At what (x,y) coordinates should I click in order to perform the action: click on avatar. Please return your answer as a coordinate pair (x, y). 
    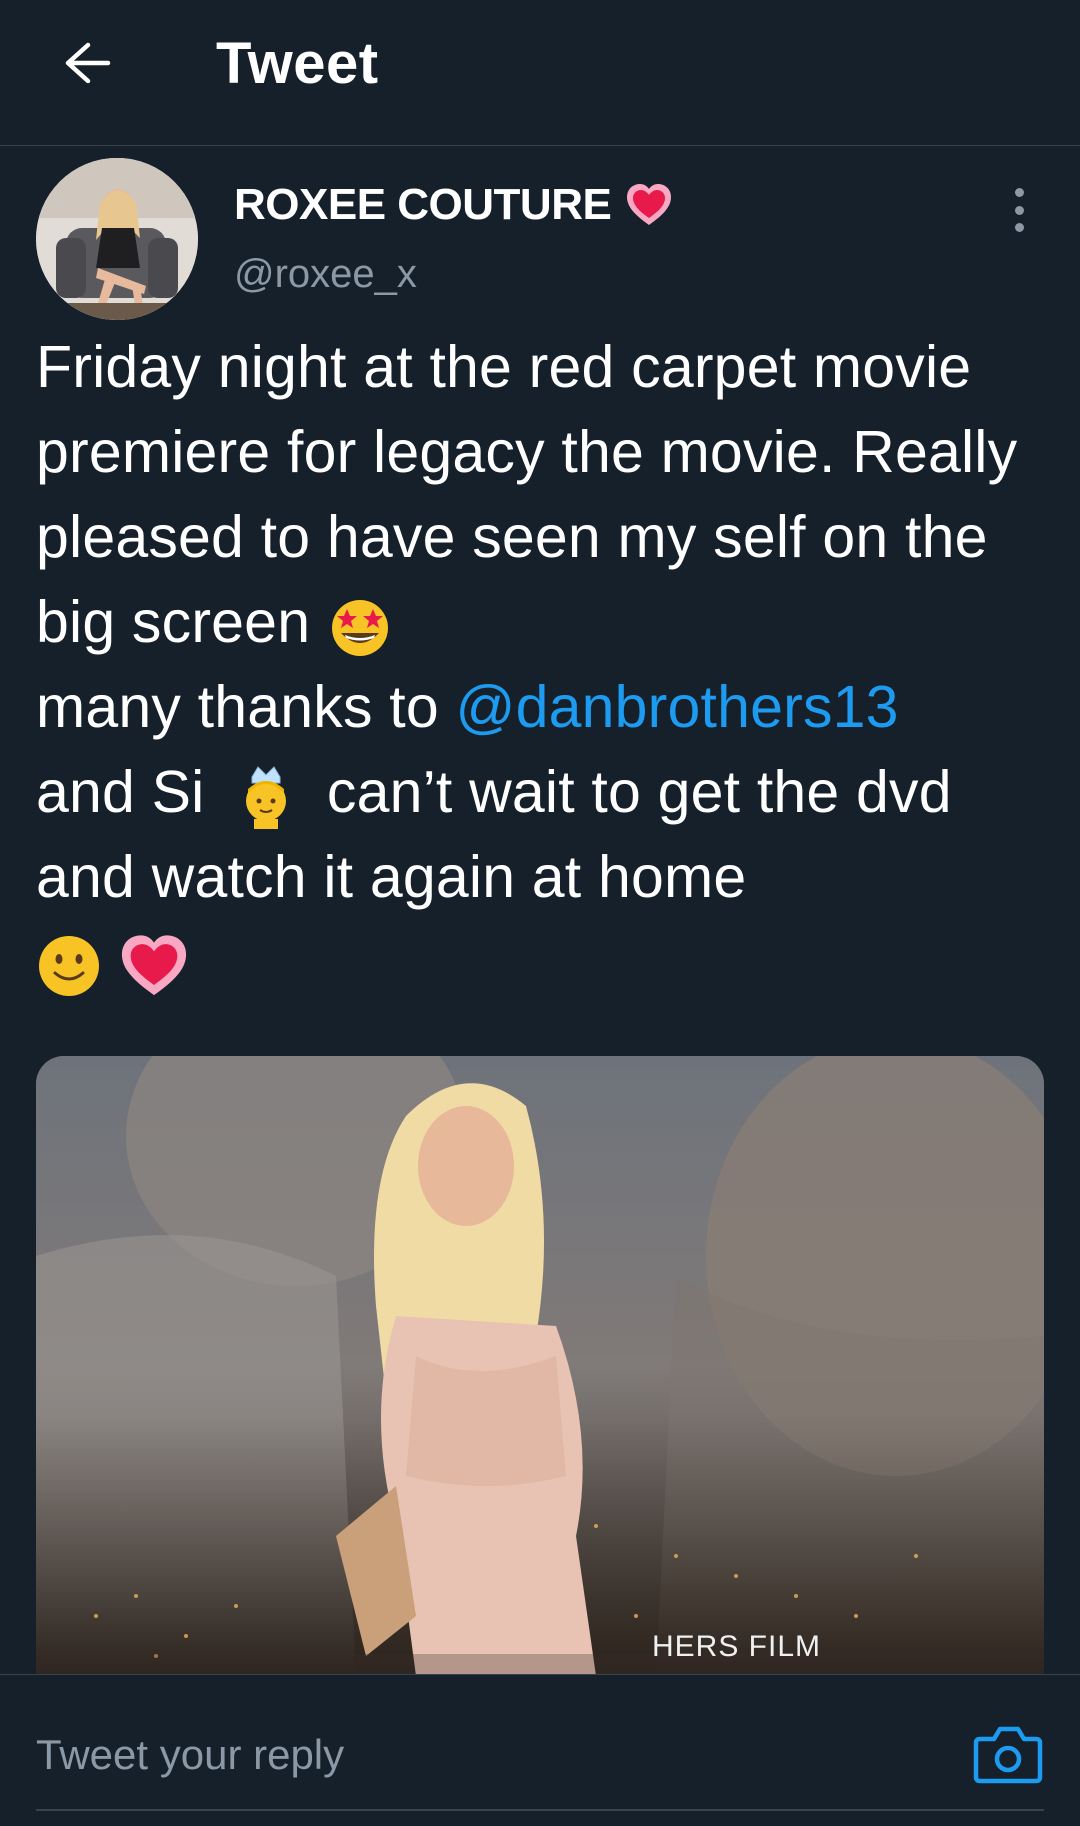
    Looking at the image, I should click on (117, 239).